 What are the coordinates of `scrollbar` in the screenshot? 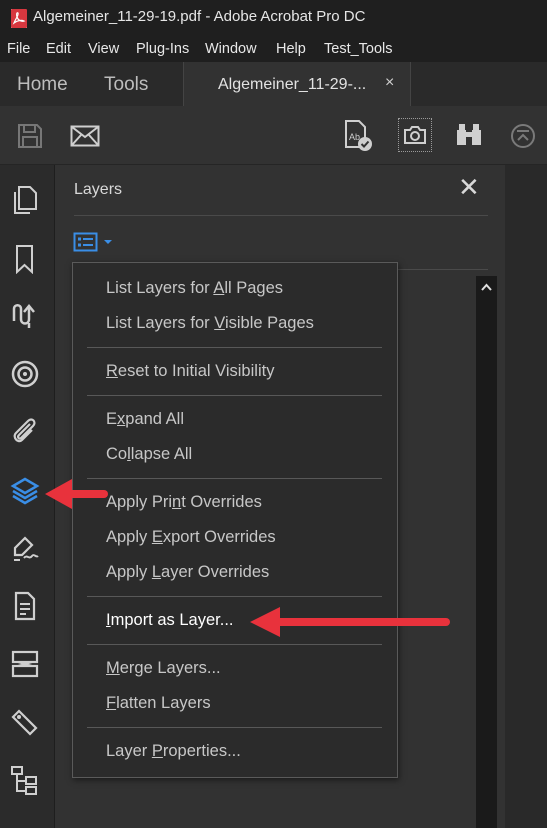 It's located at (486, 552).